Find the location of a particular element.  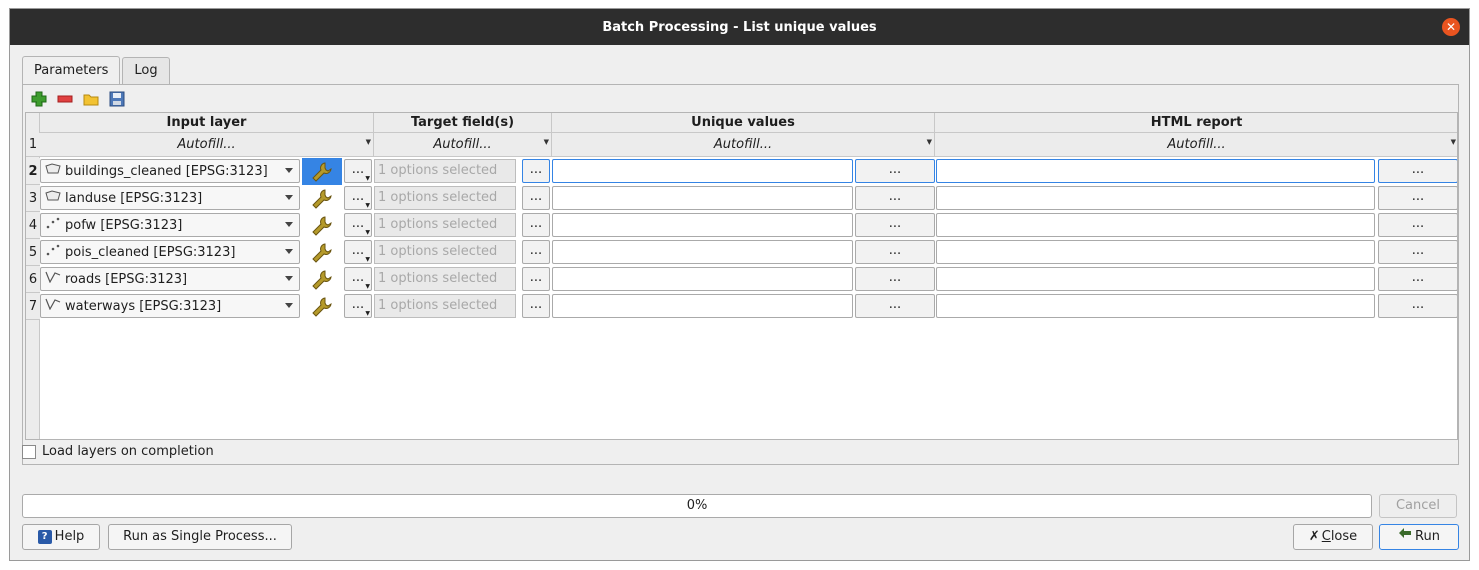

column-header-unique-values: Unique values is located at coordinates (743, 123).